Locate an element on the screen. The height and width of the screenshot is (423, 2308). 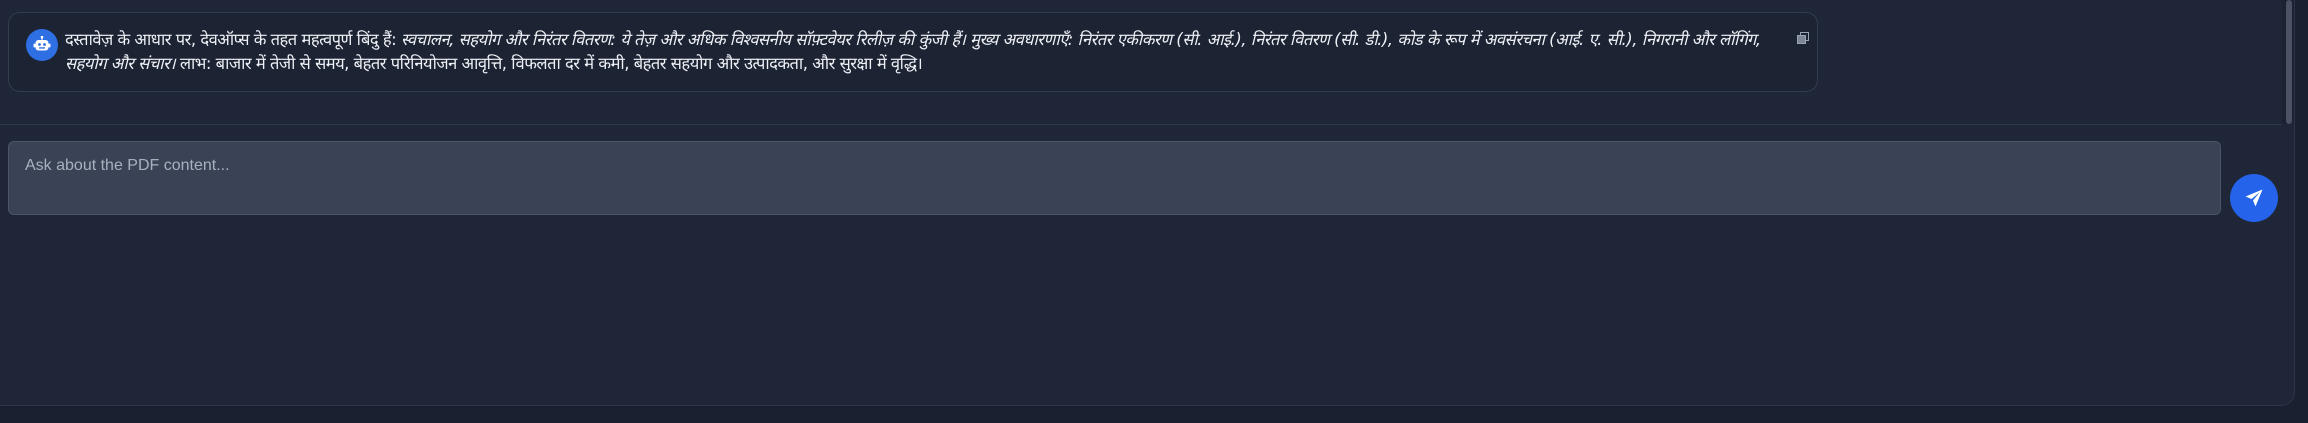
message-scrollbar is located at coordinates (2288, 62).